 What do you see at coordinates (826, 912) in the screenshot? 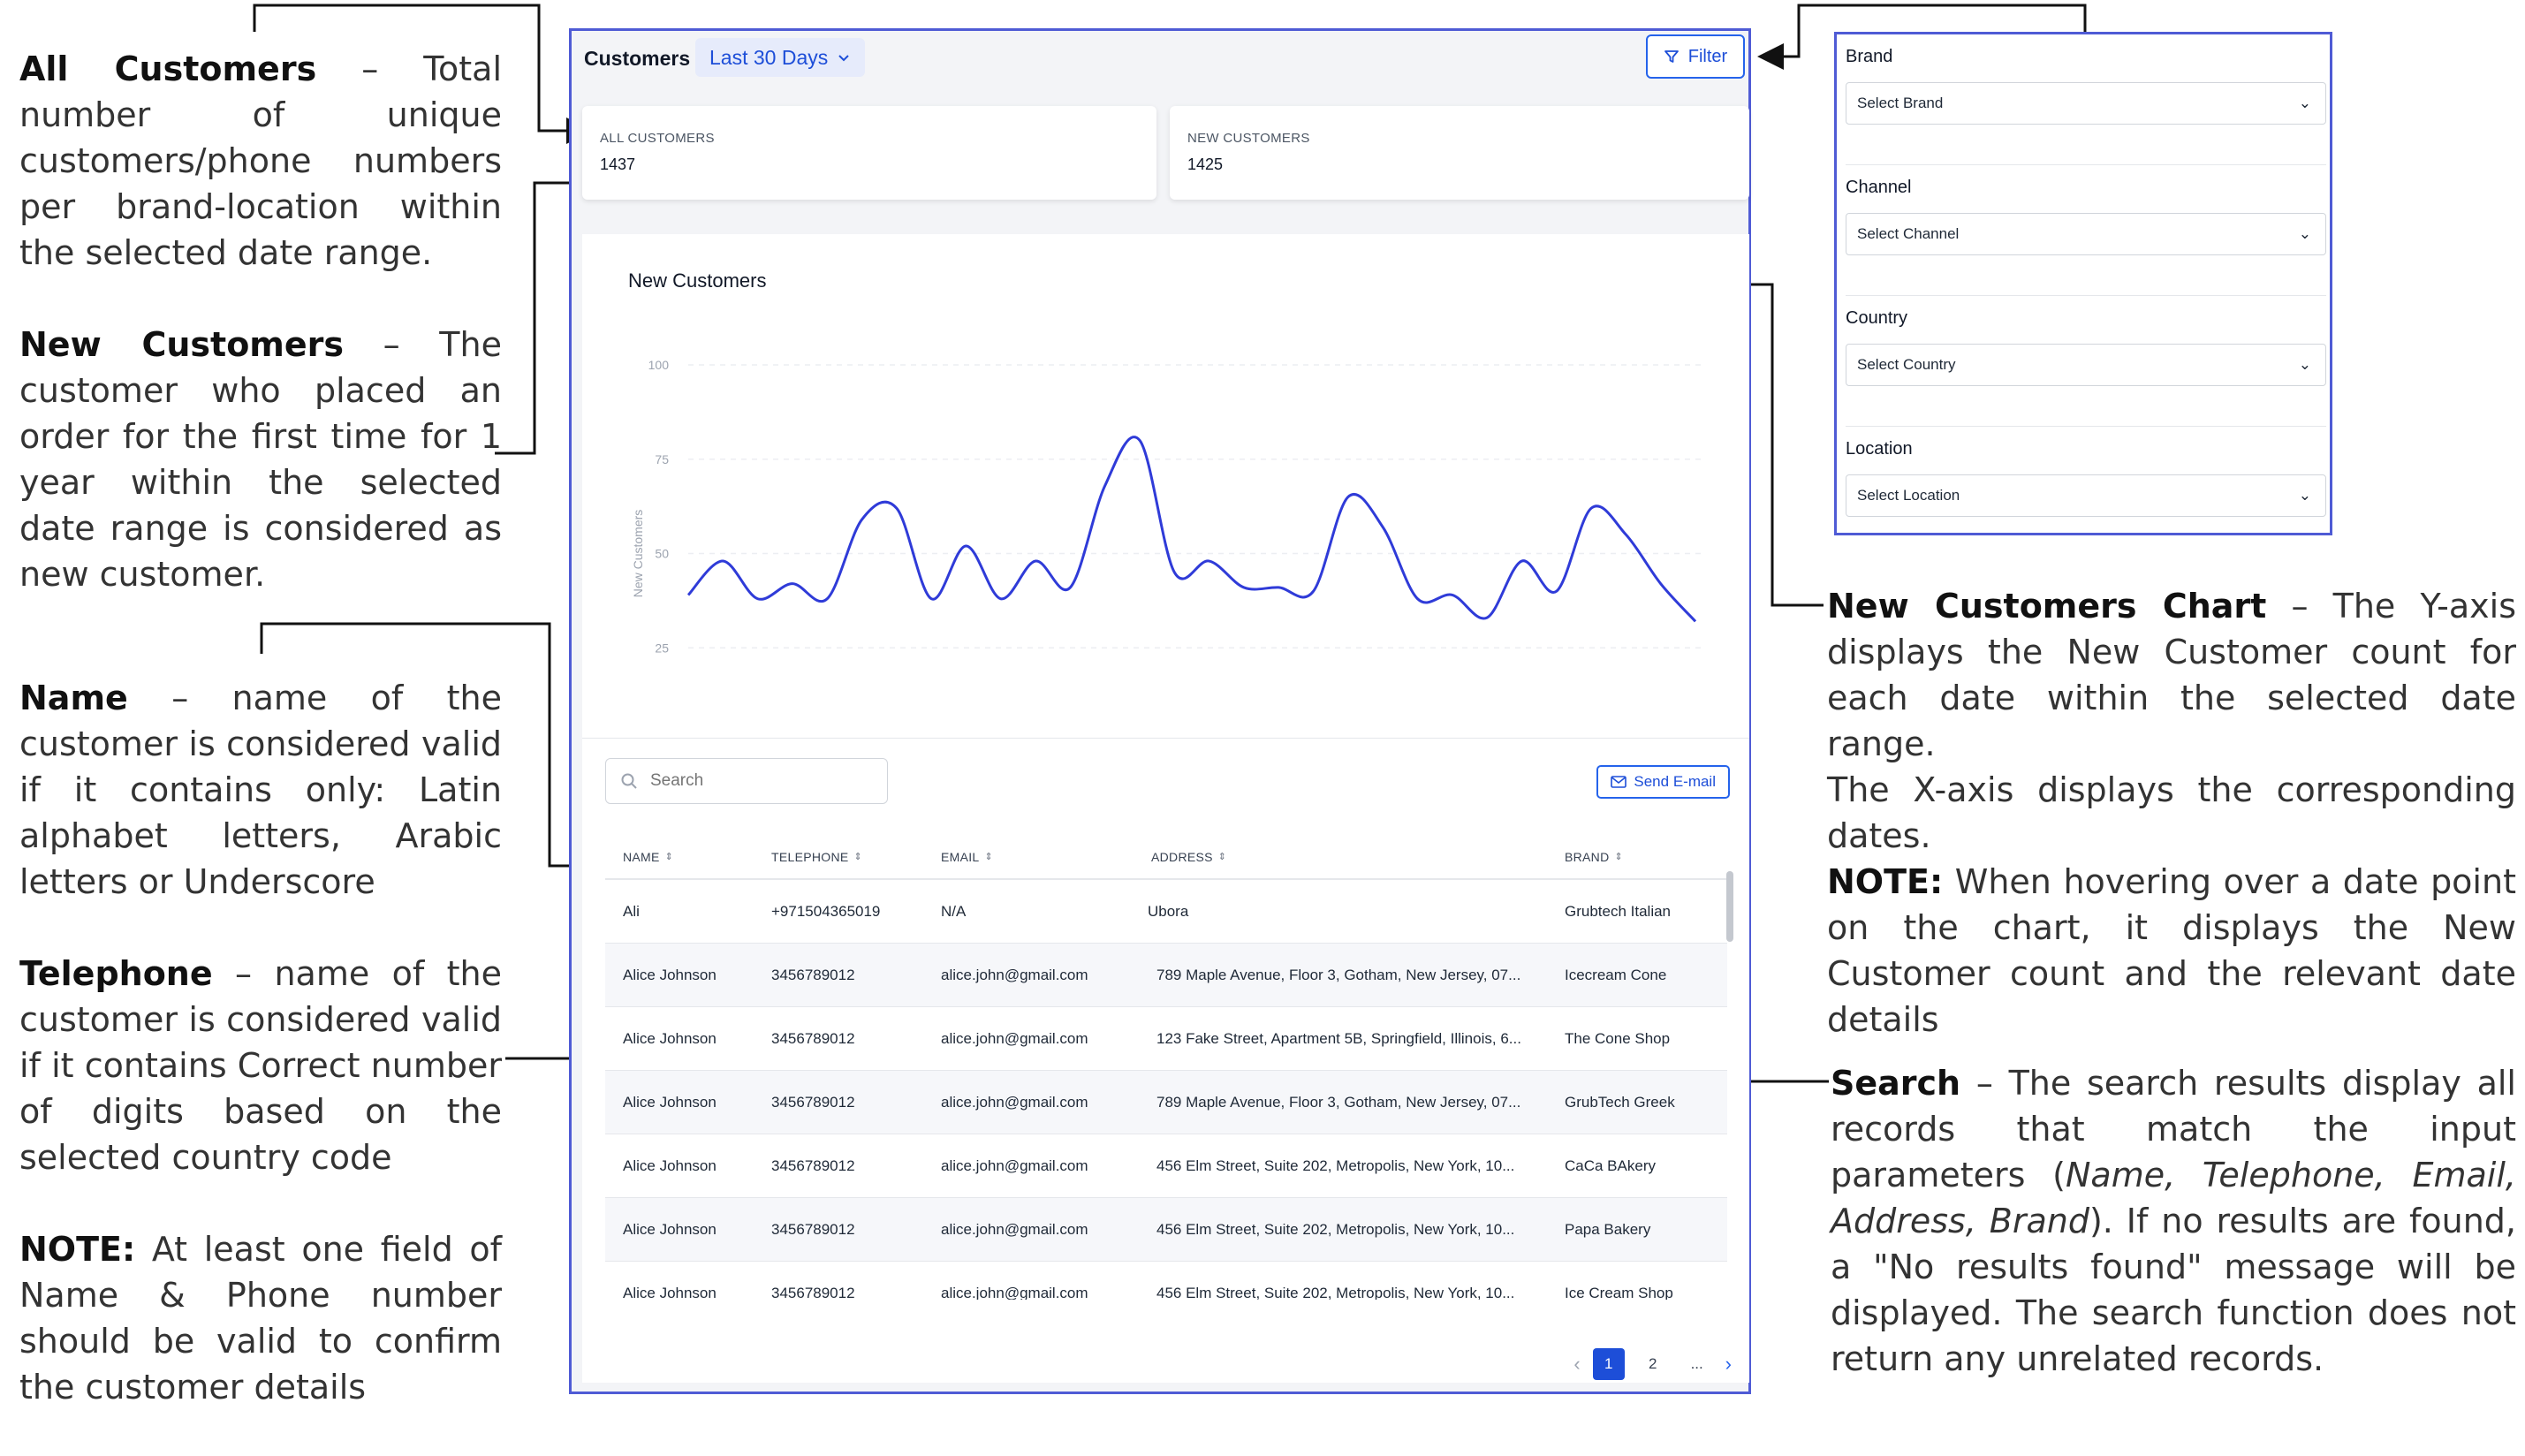
I see `cell-telephone: +971504365019` at bounding box center [826, 912].